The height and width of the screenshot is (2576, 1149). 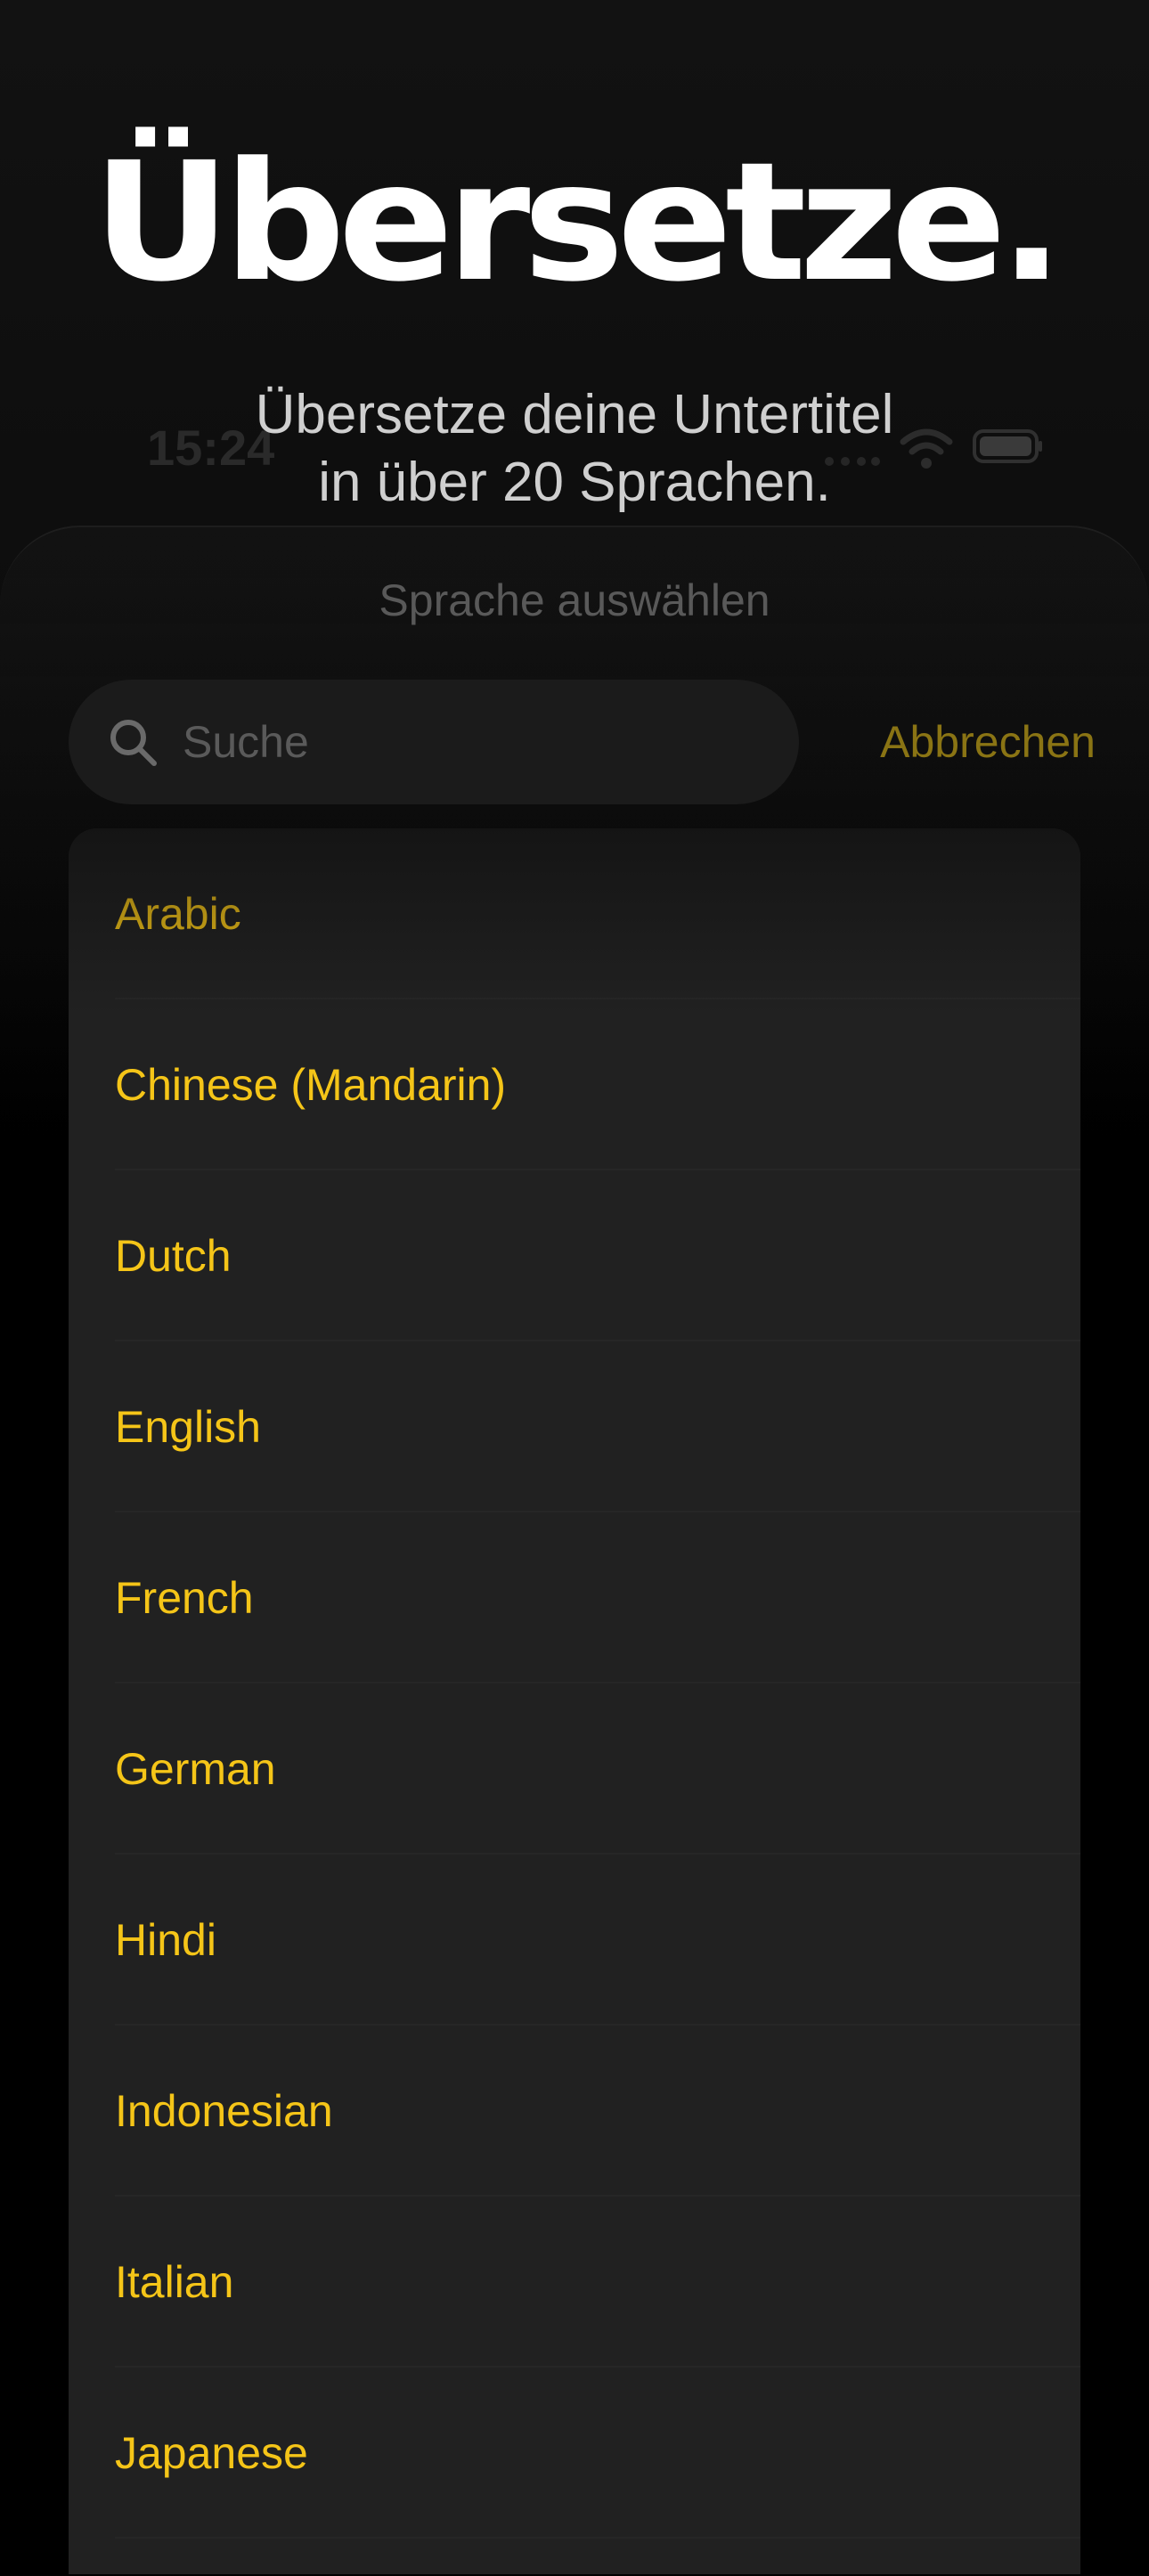 What do you see at coordinates (175, 2282) in the screenshot?
I see `list-item-label: Italian` at bounding box center [175, 2282].